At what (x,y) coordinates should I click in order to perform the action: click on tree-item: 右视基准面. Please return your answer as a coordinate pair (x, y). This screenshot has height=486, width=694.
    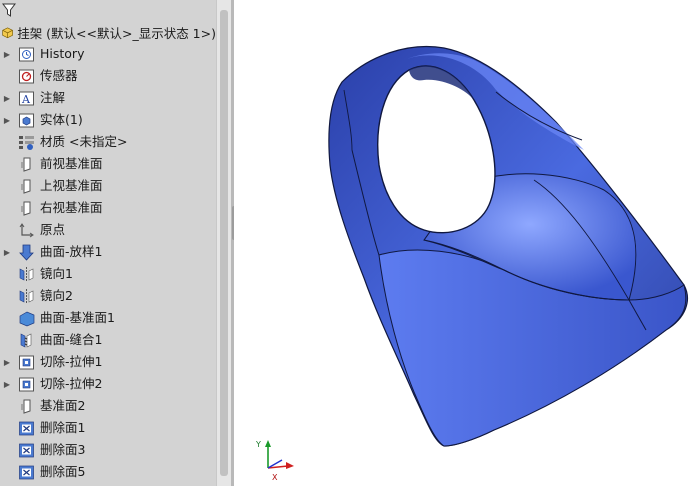
    Looking at the image, I should click on (108, 208).